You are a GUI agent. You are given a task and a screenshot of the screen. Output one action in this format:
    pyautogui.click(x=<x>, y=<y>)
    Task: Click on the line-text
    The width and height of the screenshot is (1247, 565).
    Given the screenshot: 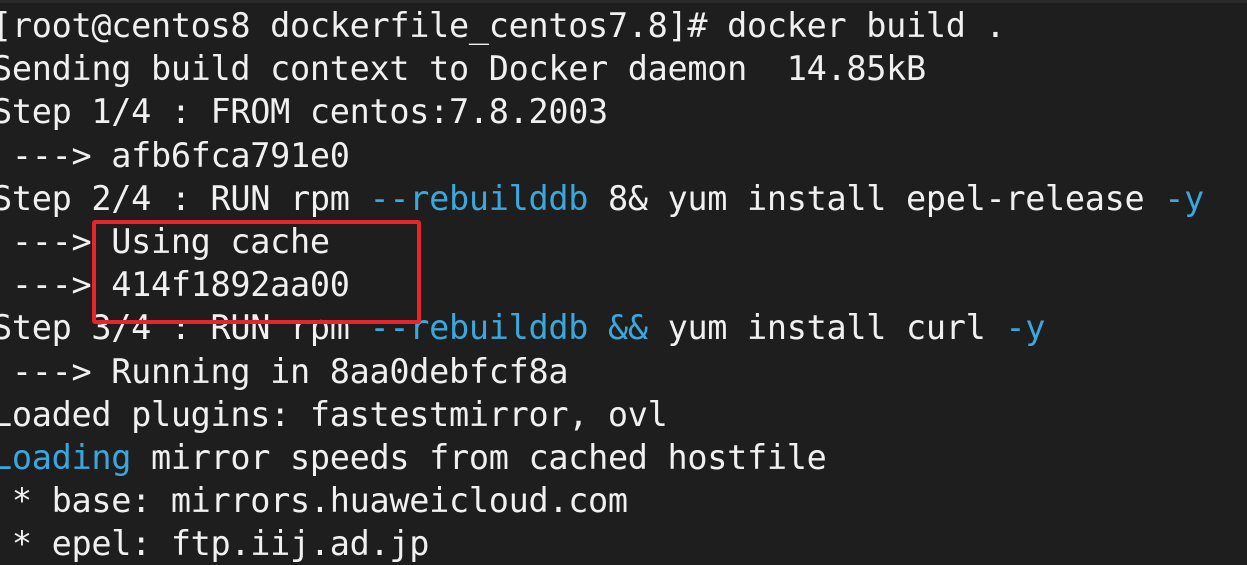 What is the action you would take?
    pyautogui.click(x=598, y=327)
    